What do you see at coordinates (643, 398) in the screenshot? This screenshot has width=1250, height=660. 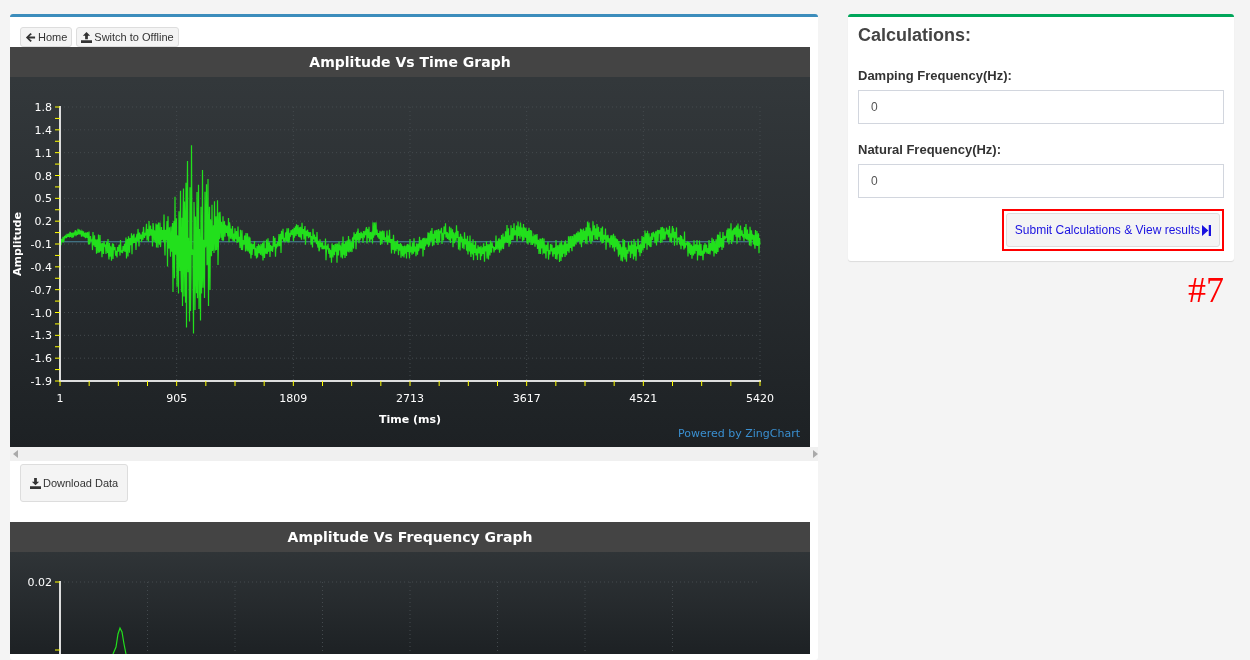 I see `axis-tick-label: 4521` at bounding box center [643, 398].